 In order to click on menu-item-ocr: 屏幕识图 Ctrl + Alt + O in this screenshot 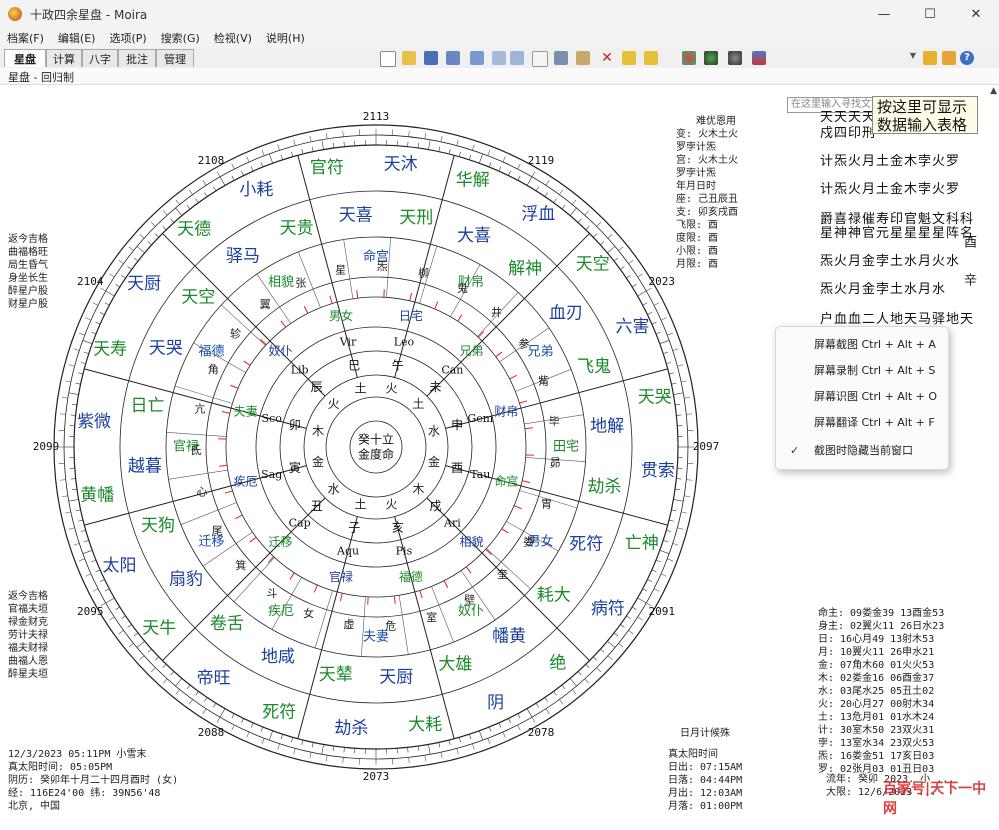, I will do `click(862, 397)`.